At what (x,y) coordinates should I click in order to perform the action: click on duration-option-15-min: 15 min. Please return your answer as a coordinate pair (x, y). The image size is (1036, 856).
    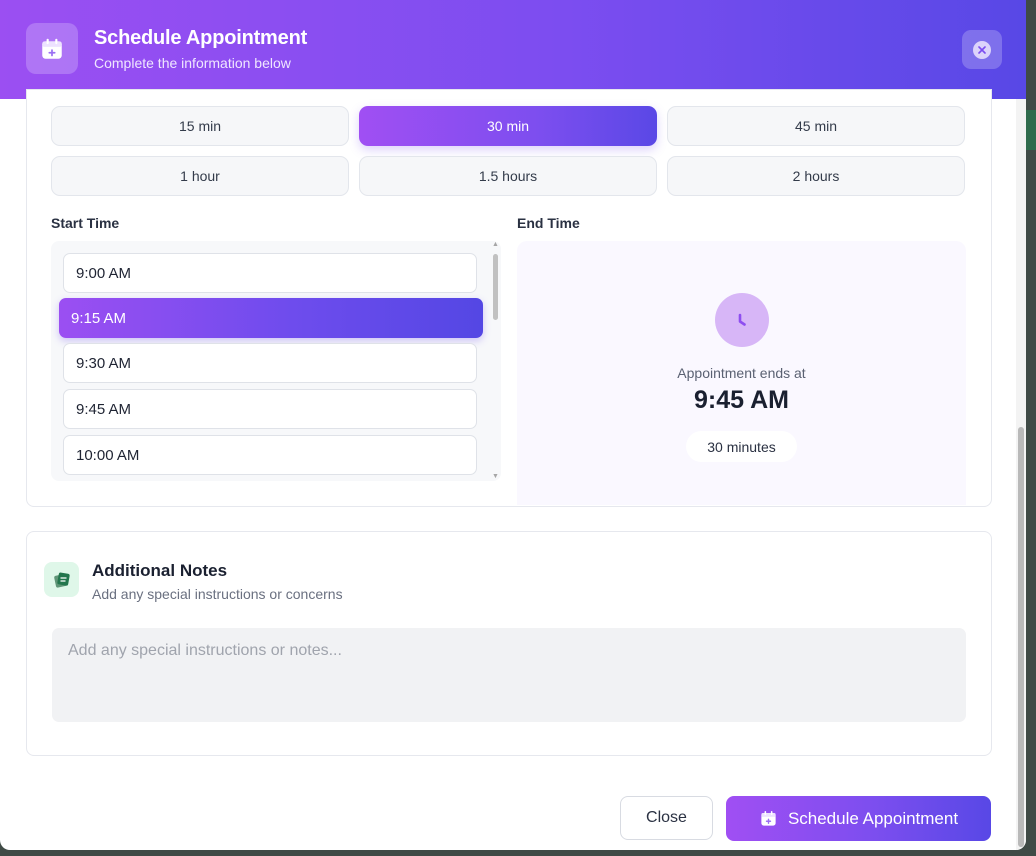
    Looking at the image, I should click on (200, 126).